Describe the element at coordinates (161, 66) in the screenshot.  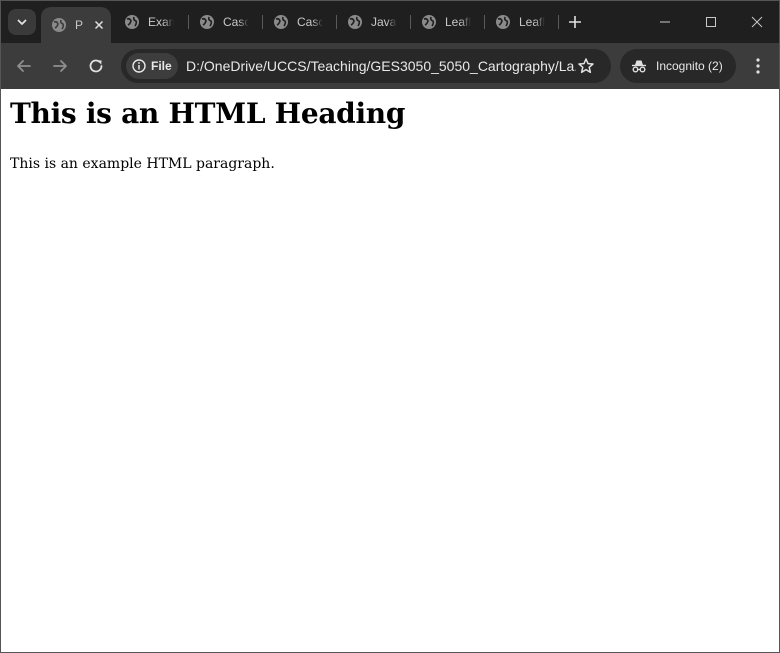
I see `site-info-label: File` at that location.